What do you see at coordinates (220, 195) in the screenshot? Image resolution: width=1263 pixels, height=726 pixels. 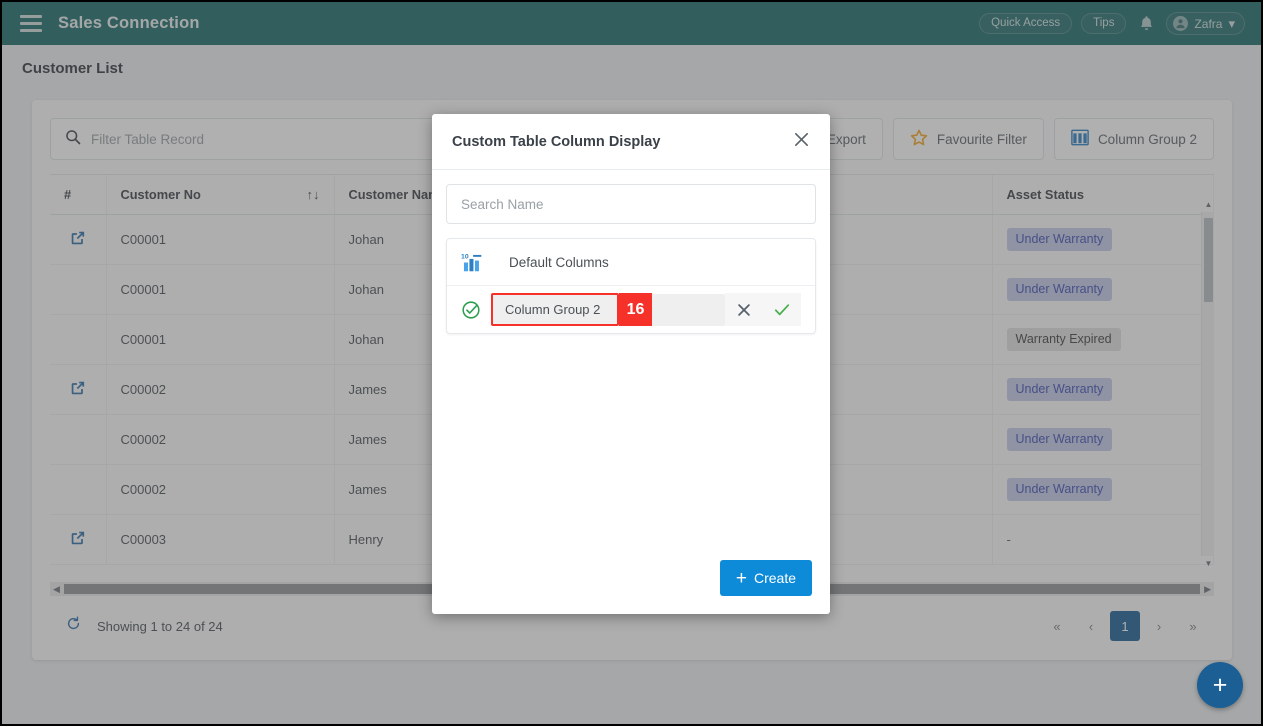 I see `column-header-customer-no: Customer No ↑↓` at bounding box center [220, 195].